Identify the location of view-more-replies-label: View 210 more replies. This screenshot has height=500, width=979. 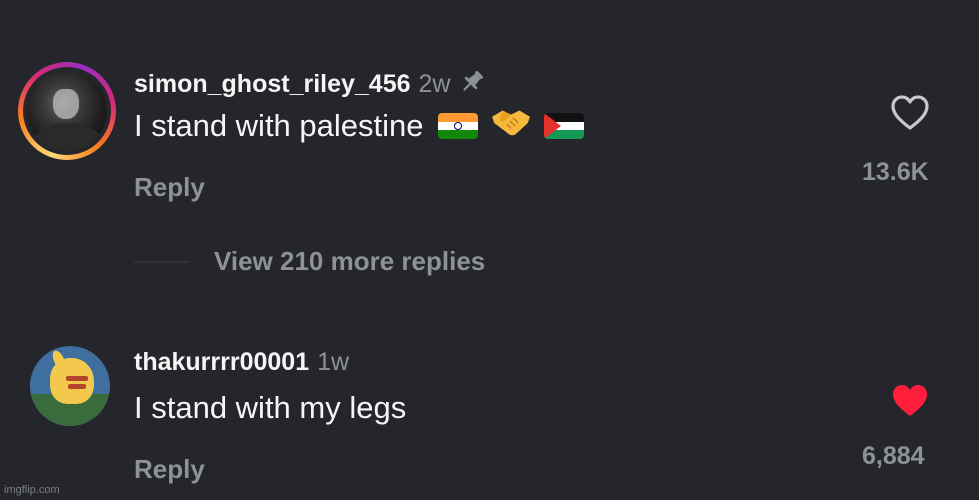
(350, 261).